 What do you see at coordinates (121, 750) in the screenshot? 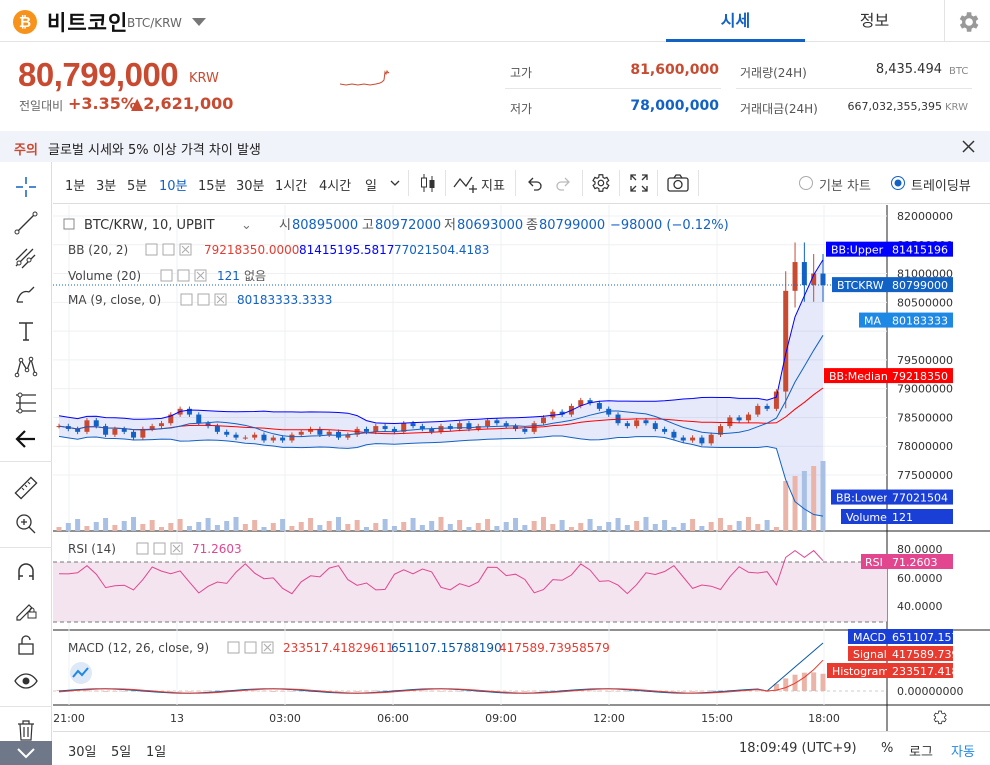
I see `range-5d: 5일` at bounding box center [121, 750].